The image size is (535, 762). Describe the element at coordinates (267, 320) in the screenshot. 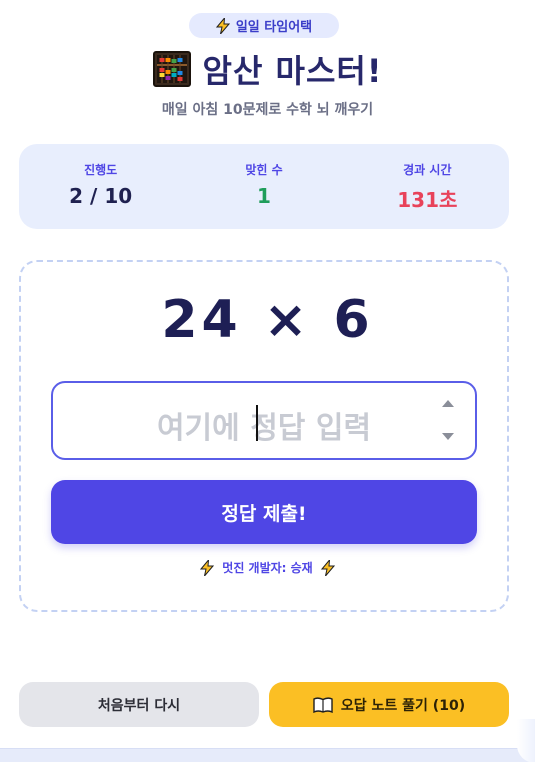

I see `problem-text: 24 × 6` at that location.